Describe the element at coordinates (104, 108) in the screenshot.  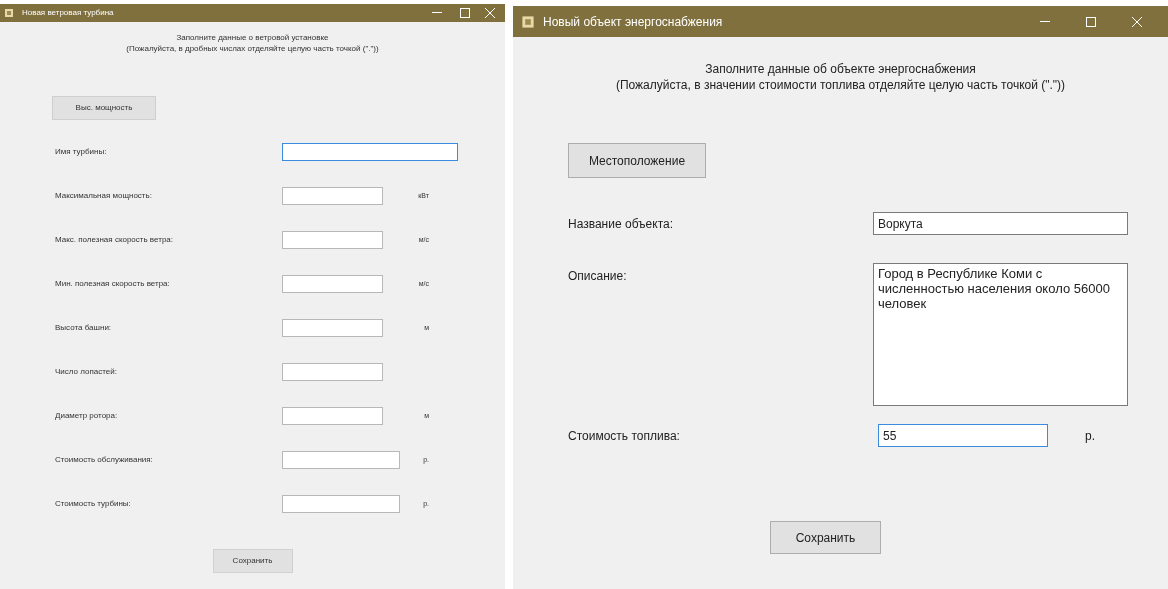
I see `power-button: Выс. мощность` at that location.